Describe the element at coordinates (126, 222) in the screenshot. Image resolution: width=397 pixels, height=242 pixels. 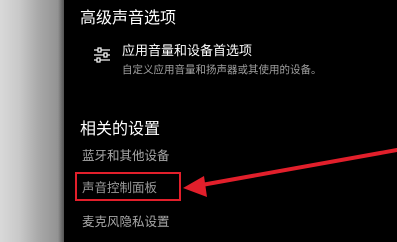
I see `microphone-privacy-link: 麦克风隐私设置` at that location.